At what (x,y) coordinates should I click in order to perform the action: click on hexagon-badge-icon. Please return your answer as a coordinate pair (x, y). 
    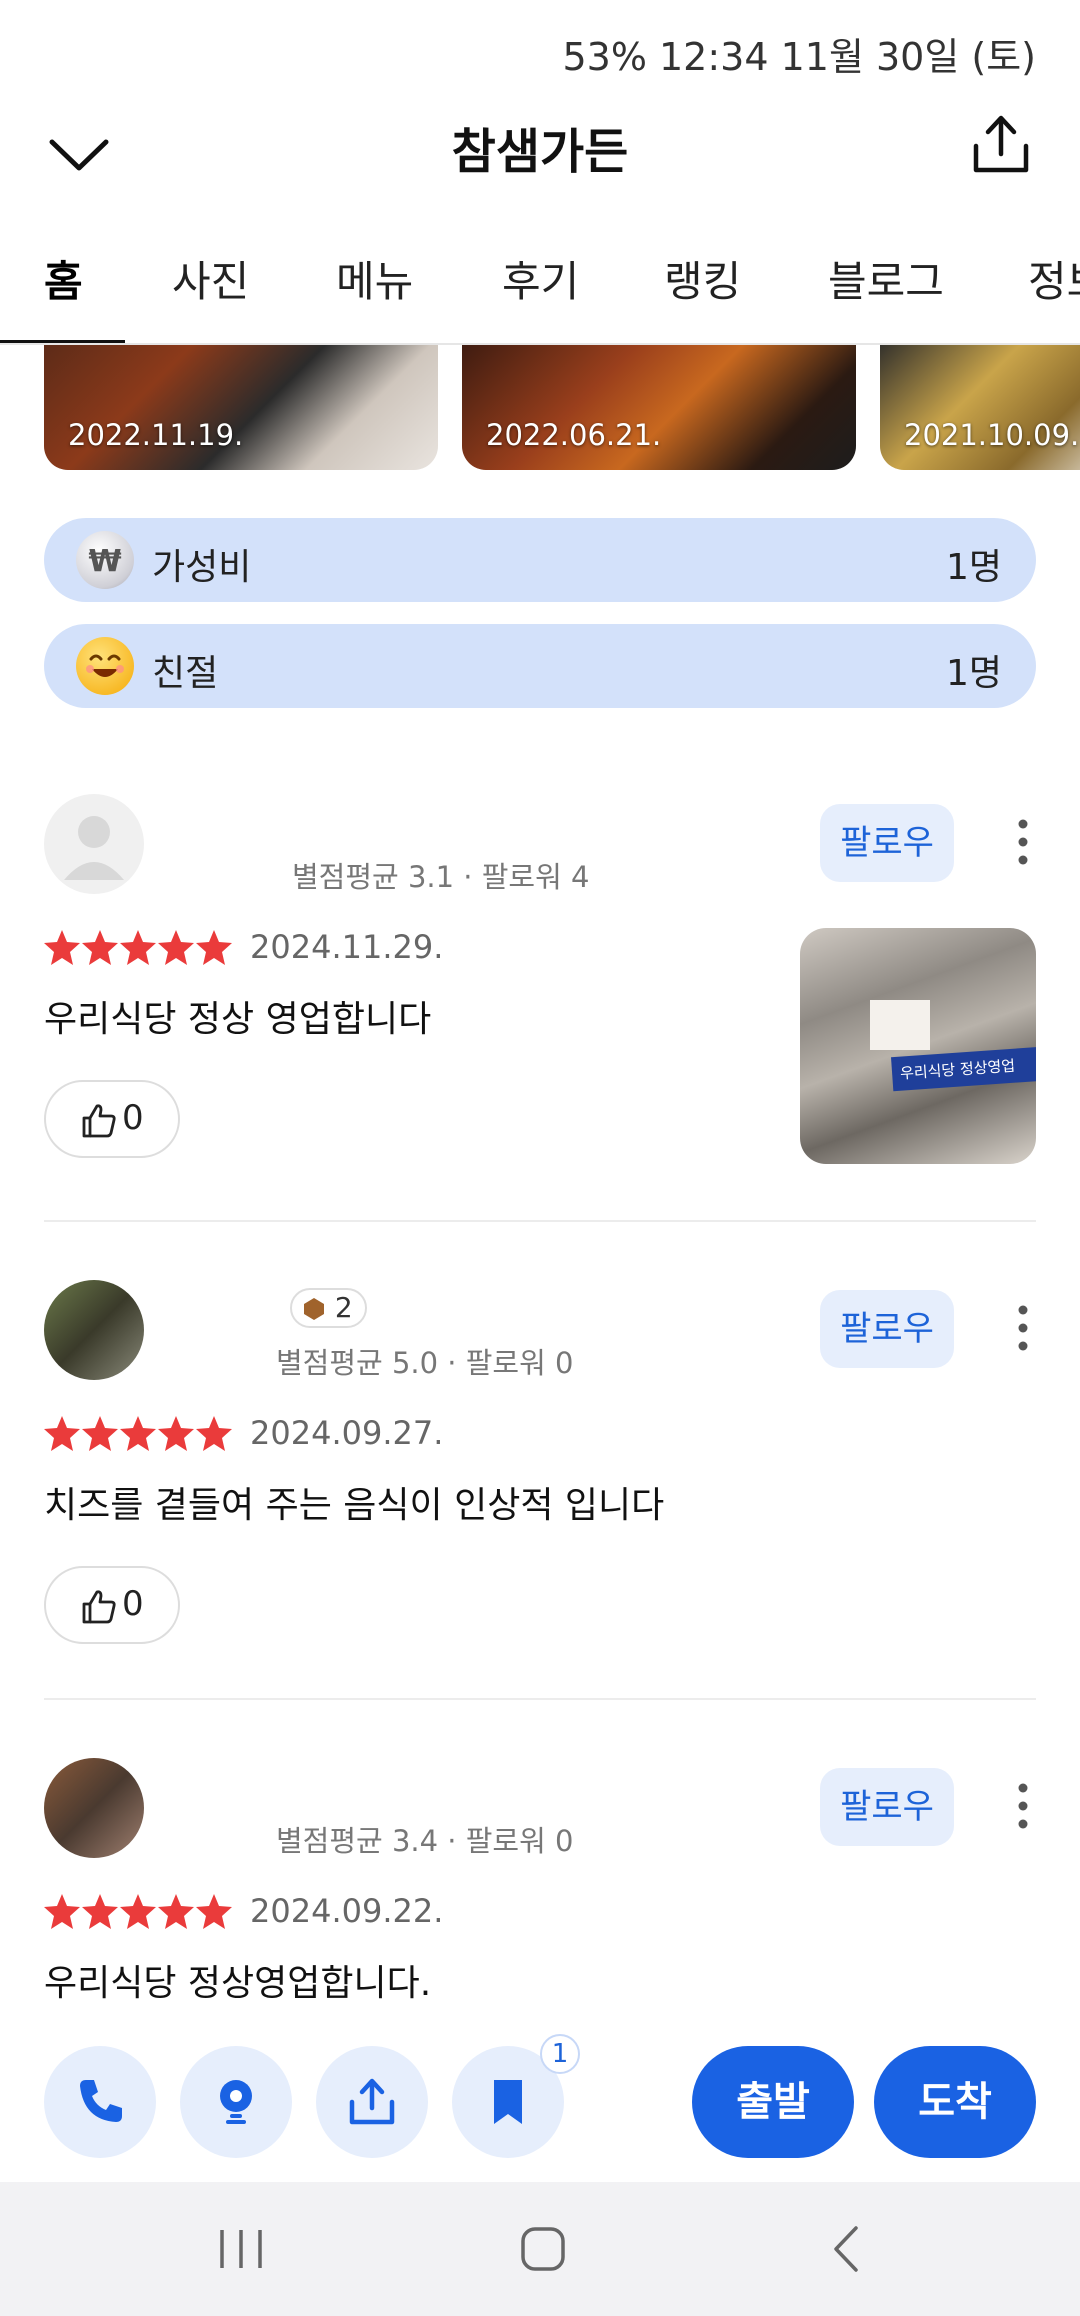
    Looking at the image, I should click on (314, 1309).